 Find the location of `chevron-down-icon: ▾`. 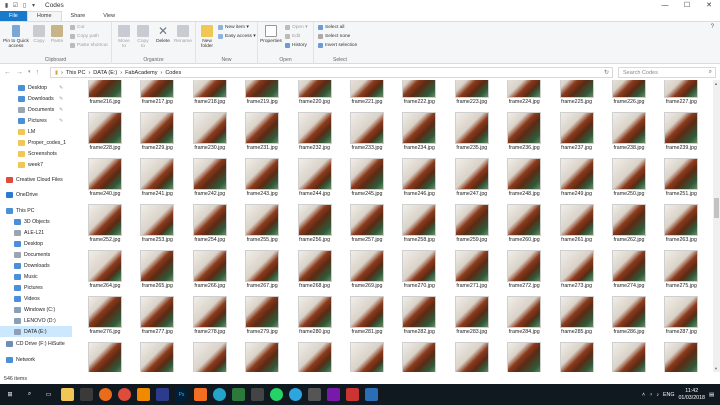

chevron-down-icon: ▾ is located at coordinates (33, 5).